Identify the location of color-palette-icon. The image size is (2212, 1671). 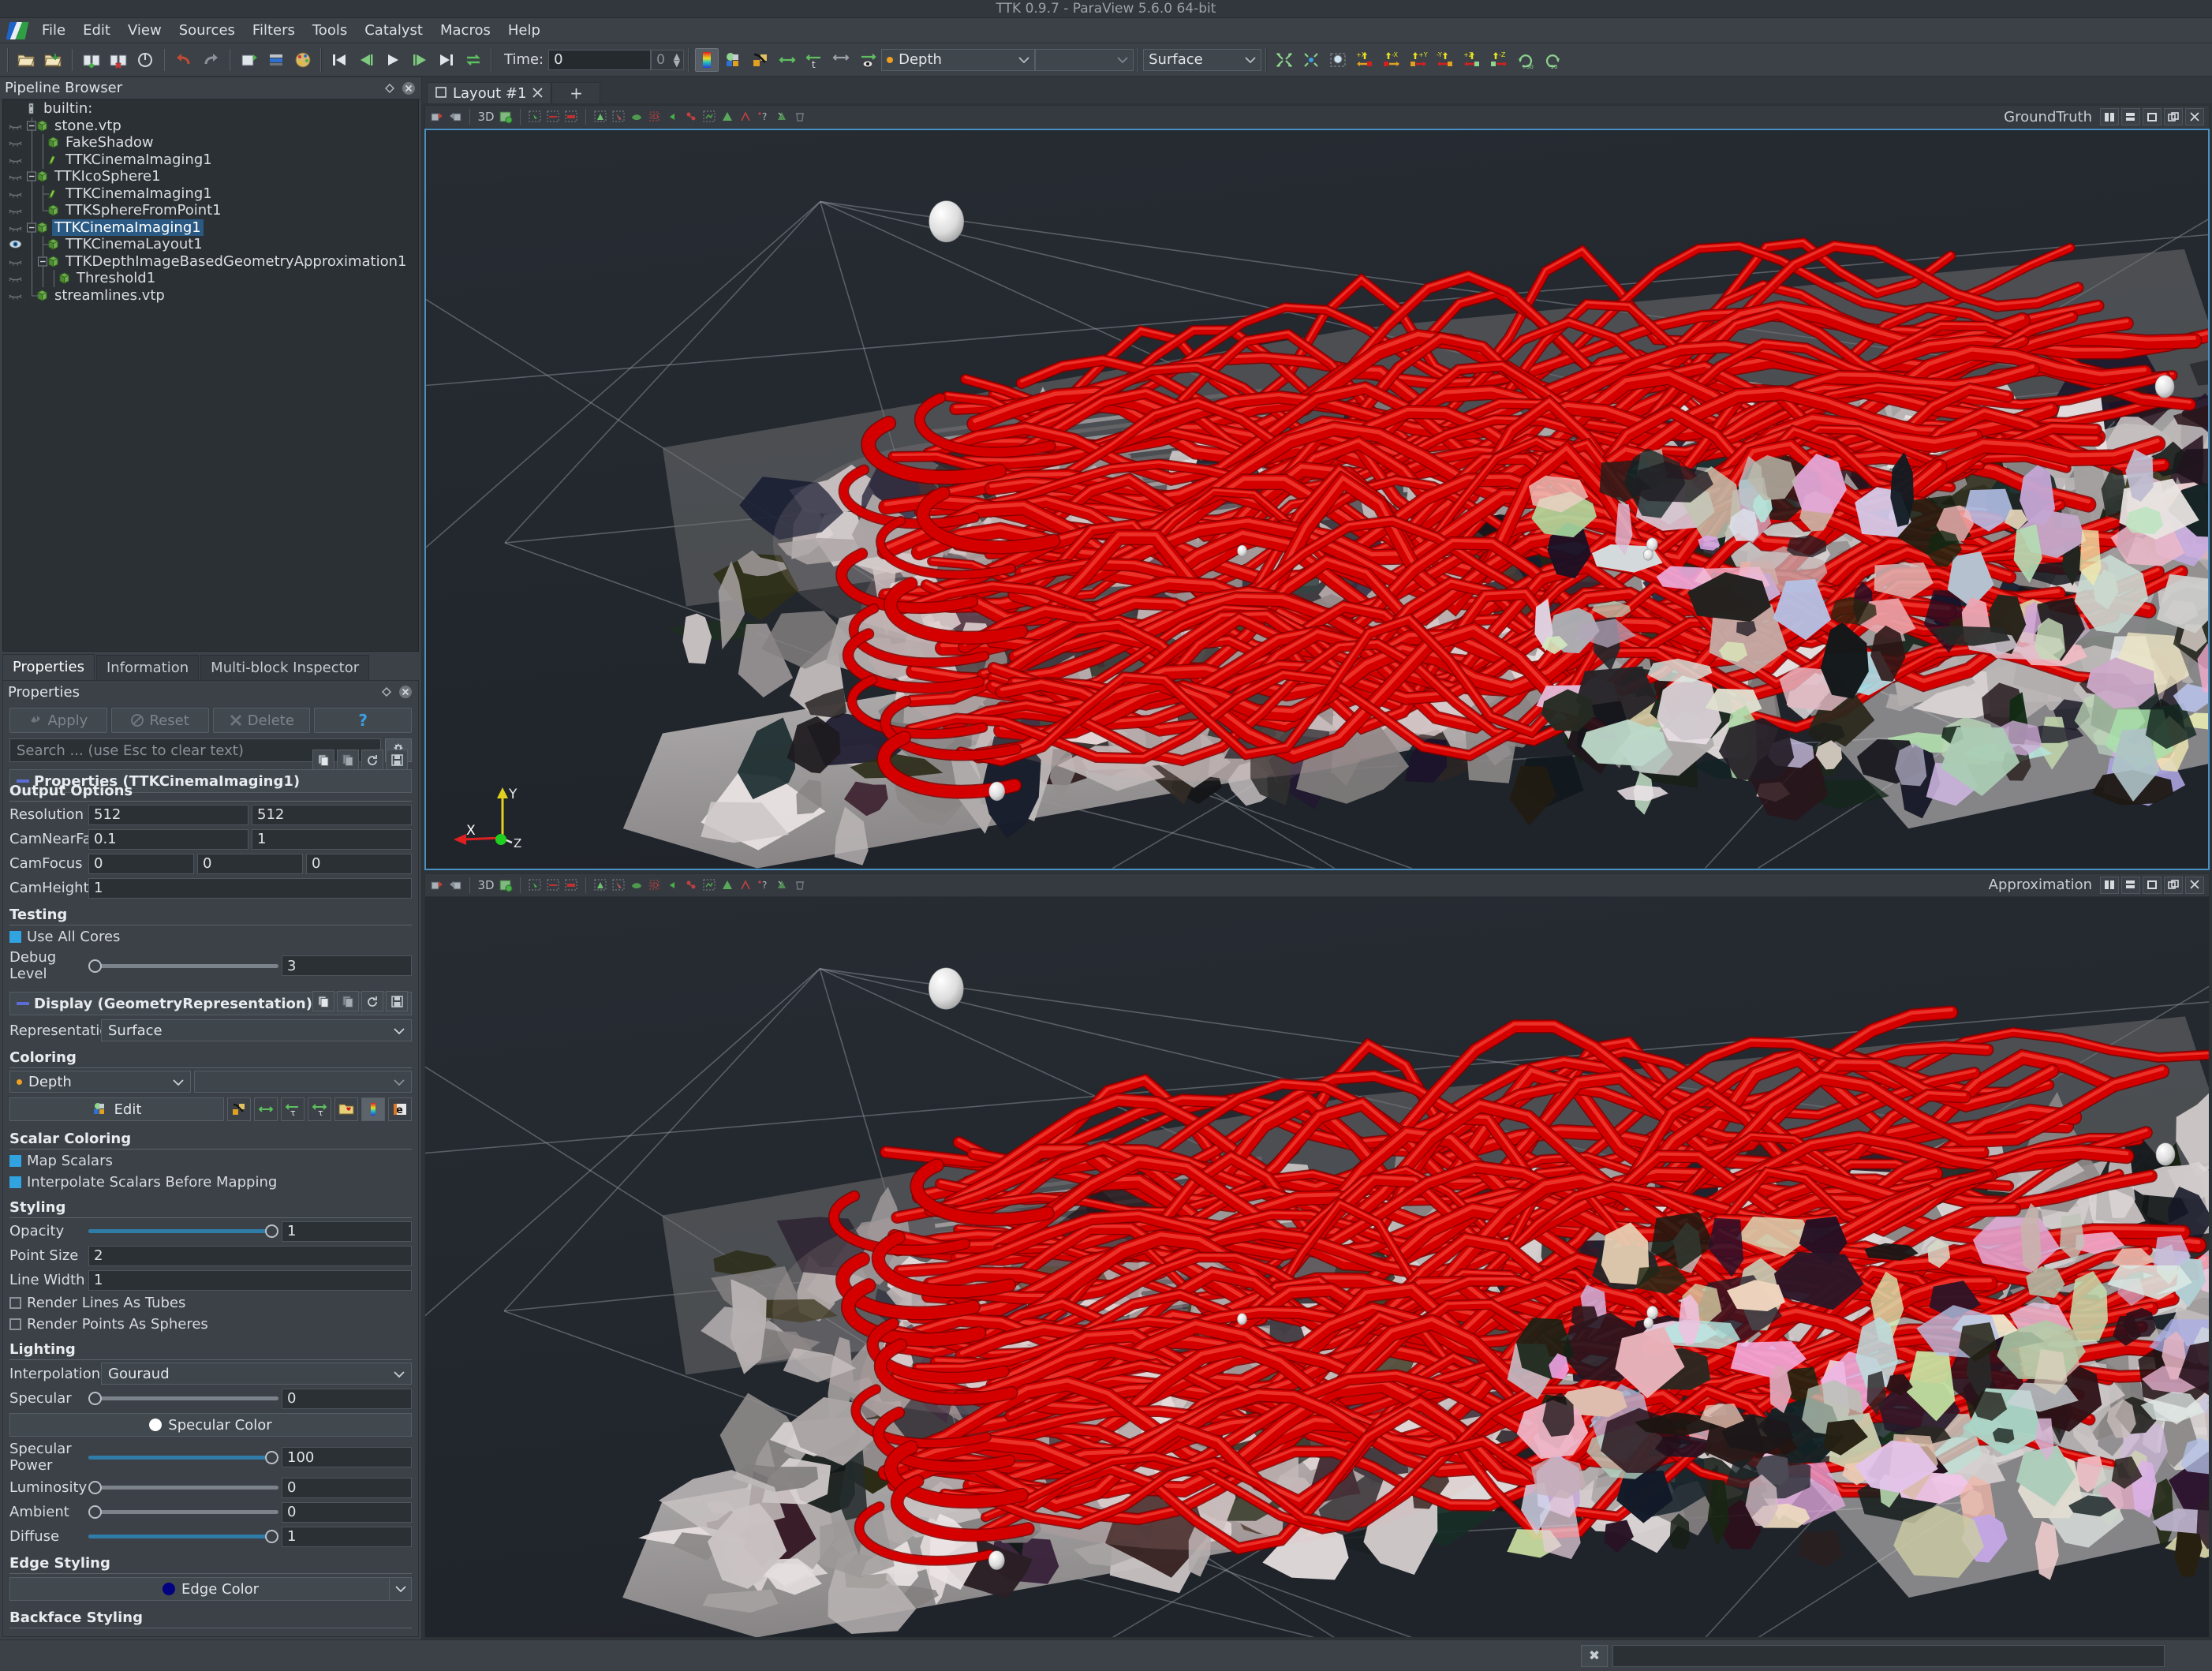
(303, 60).